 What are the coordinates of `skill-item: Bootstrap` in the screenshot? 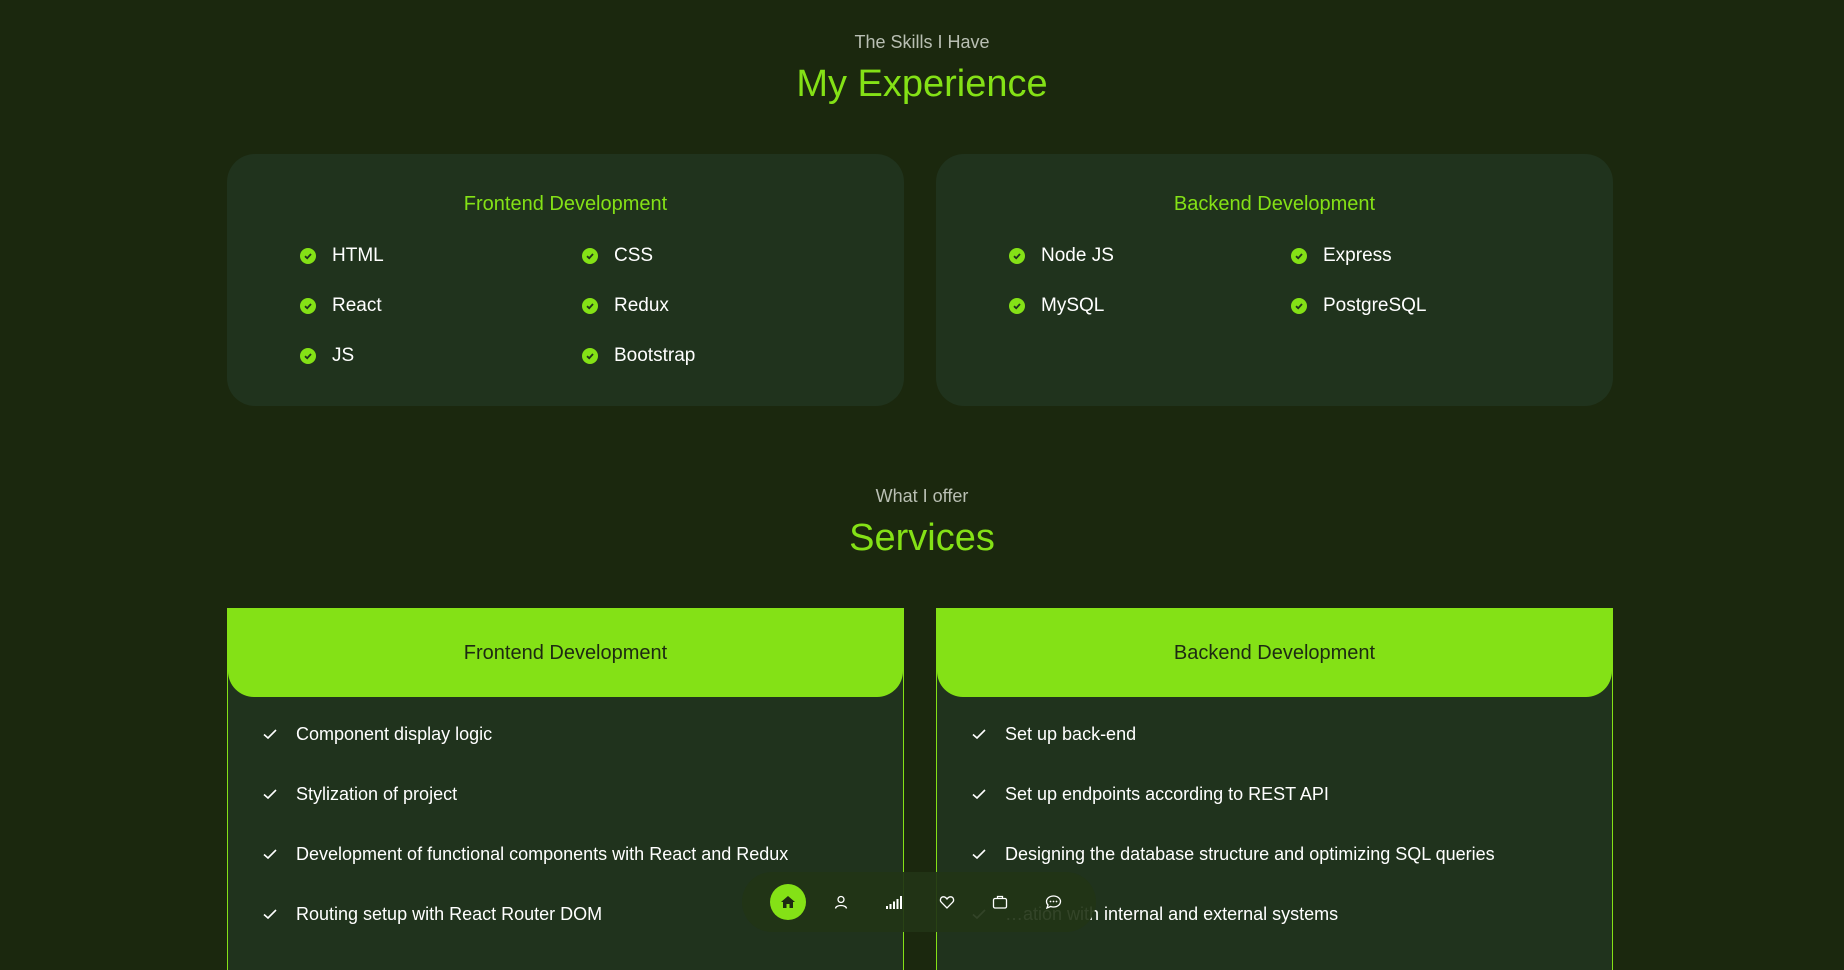 It's located at (723, 356).